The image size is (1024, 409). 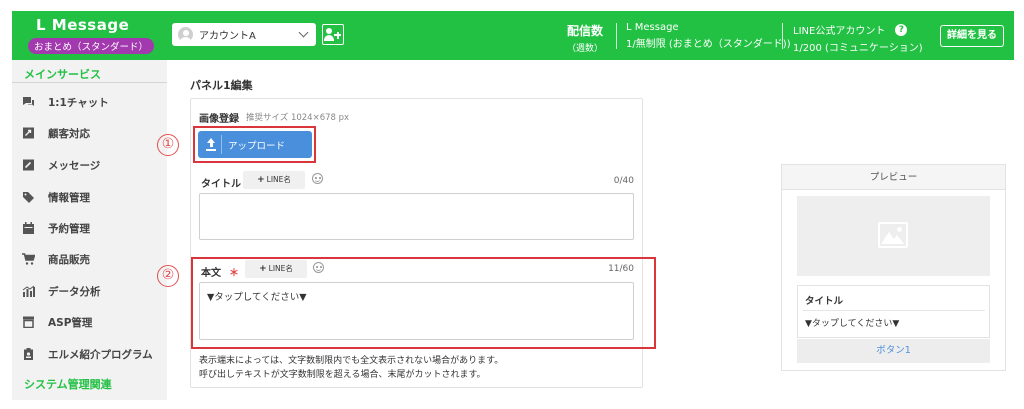 What do you see at coordinates (342, 375) in the screenshot?
I see `note-line-2: 呼び出しテキストが文字数制限を超える場合、末尾がカットされます。` at bounding box center [342, 375].